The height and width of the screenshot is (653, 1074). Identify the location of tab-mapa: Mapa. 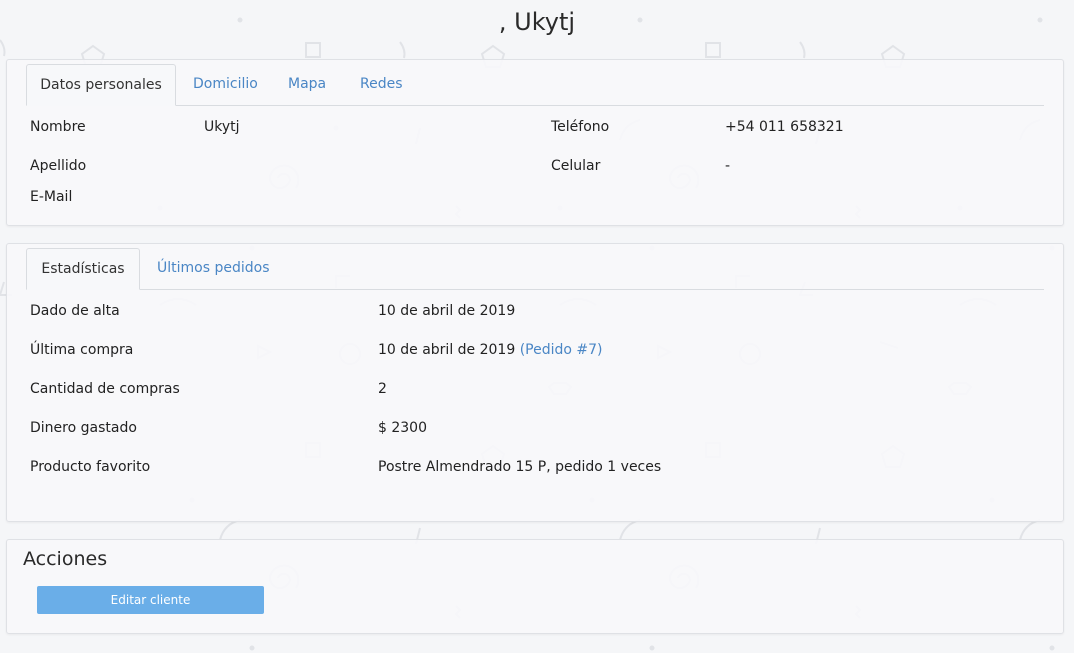
(307, 84).